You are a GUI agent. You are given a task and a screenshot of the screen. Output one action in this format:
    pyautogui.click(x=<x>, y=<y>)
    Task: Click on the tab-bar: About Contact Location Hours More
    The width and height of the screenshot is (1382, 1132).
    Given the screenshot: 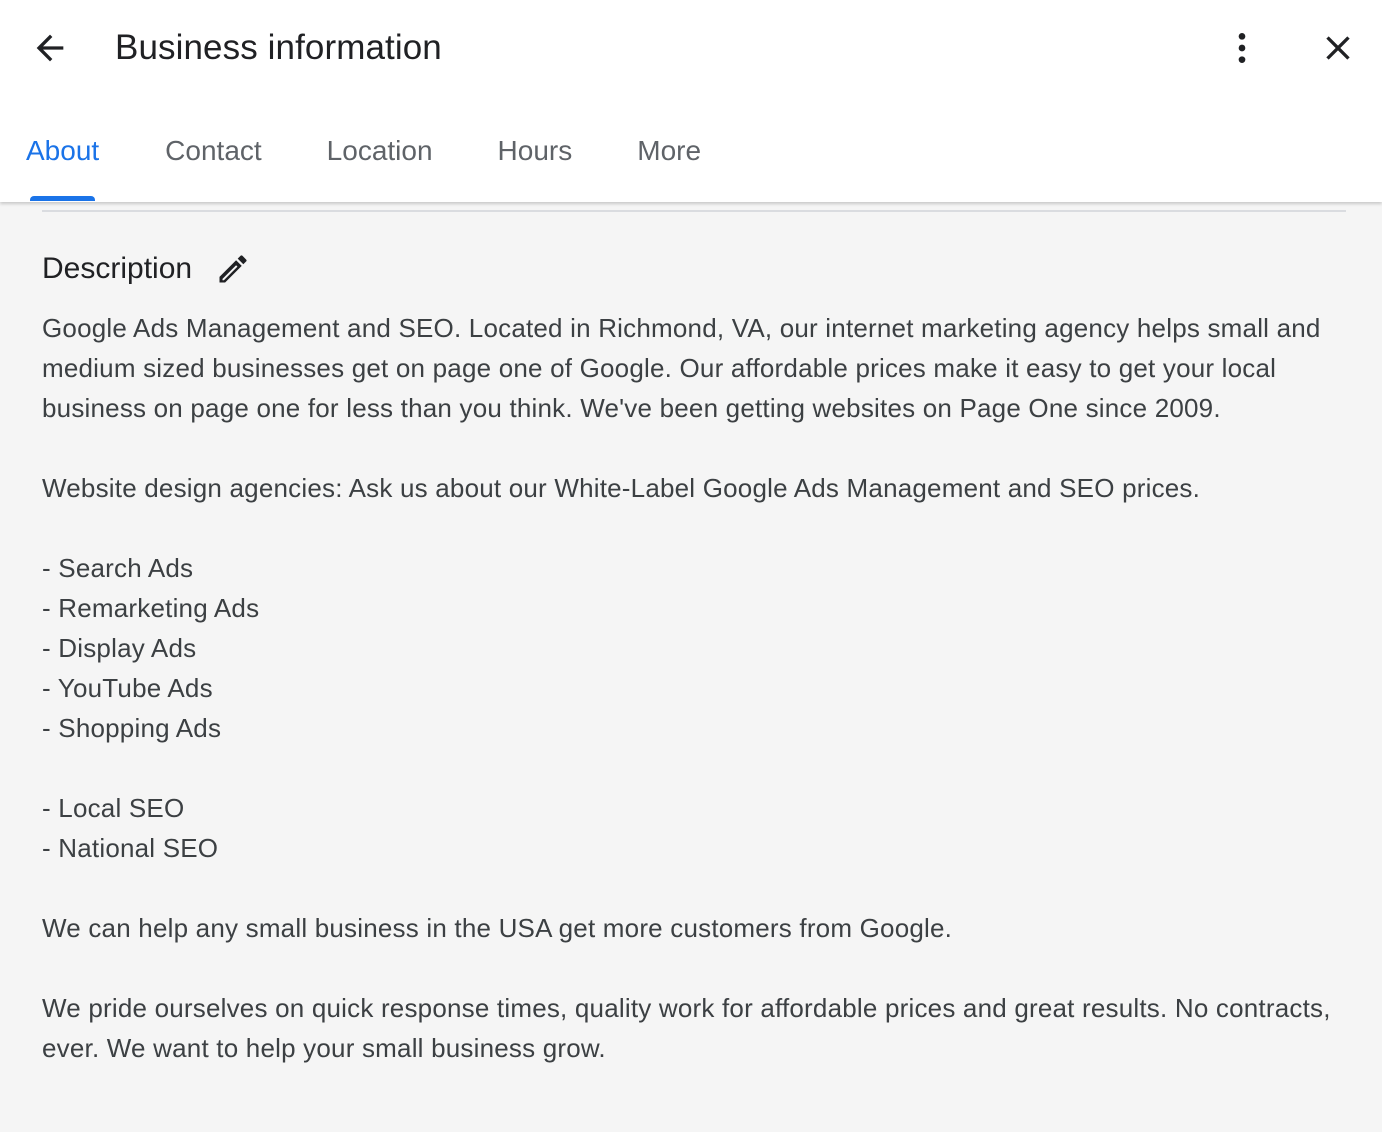 What is the action you would take?
    pyautogui.click(x=350, y=151)
    